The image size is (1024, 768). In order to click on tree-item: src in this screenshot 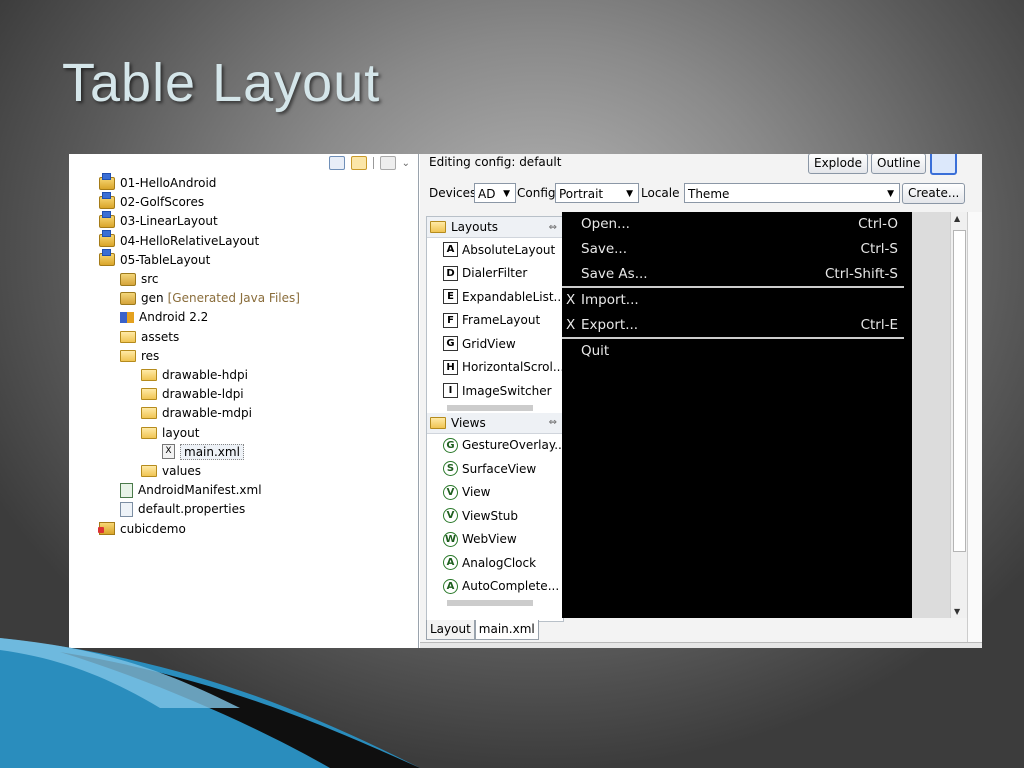, I will do `click(139, 279)`.